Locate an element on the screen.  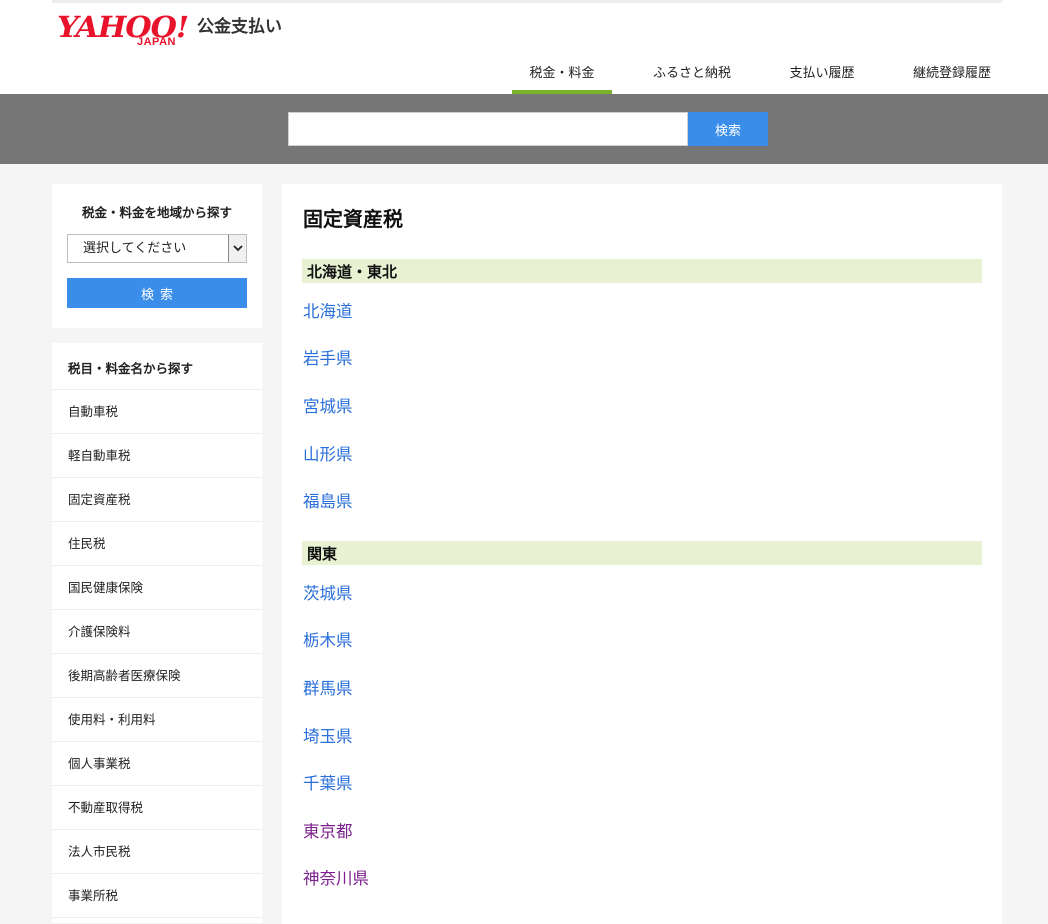
search-input is located at coordinates (488, 129).